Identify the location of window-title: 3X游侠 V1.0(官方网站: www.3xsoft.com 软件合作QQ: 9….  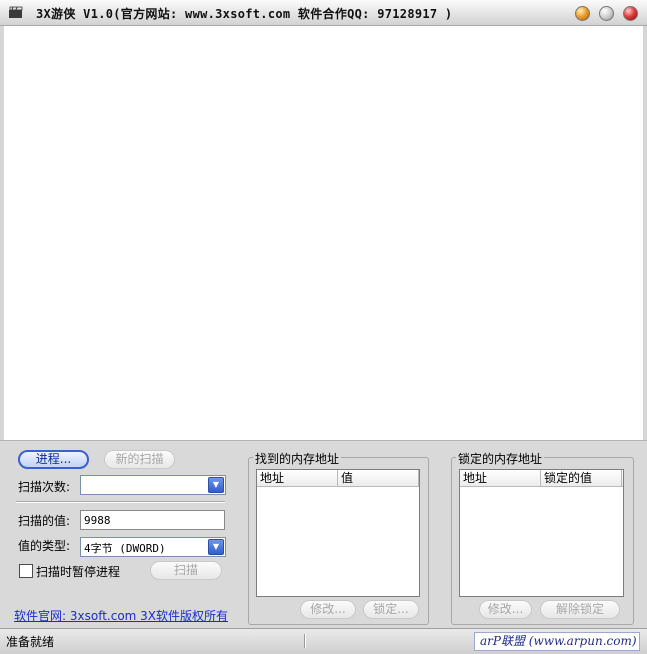
(244, 14).